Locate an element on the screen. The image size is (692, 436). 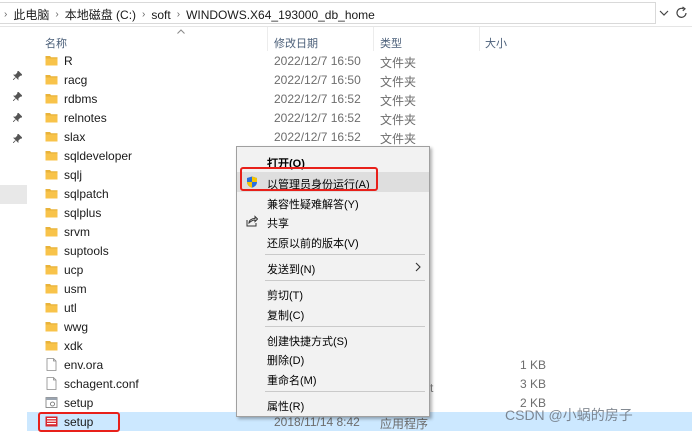
menu-item-properties: 属性(R) is located at coordinates (333, 404).